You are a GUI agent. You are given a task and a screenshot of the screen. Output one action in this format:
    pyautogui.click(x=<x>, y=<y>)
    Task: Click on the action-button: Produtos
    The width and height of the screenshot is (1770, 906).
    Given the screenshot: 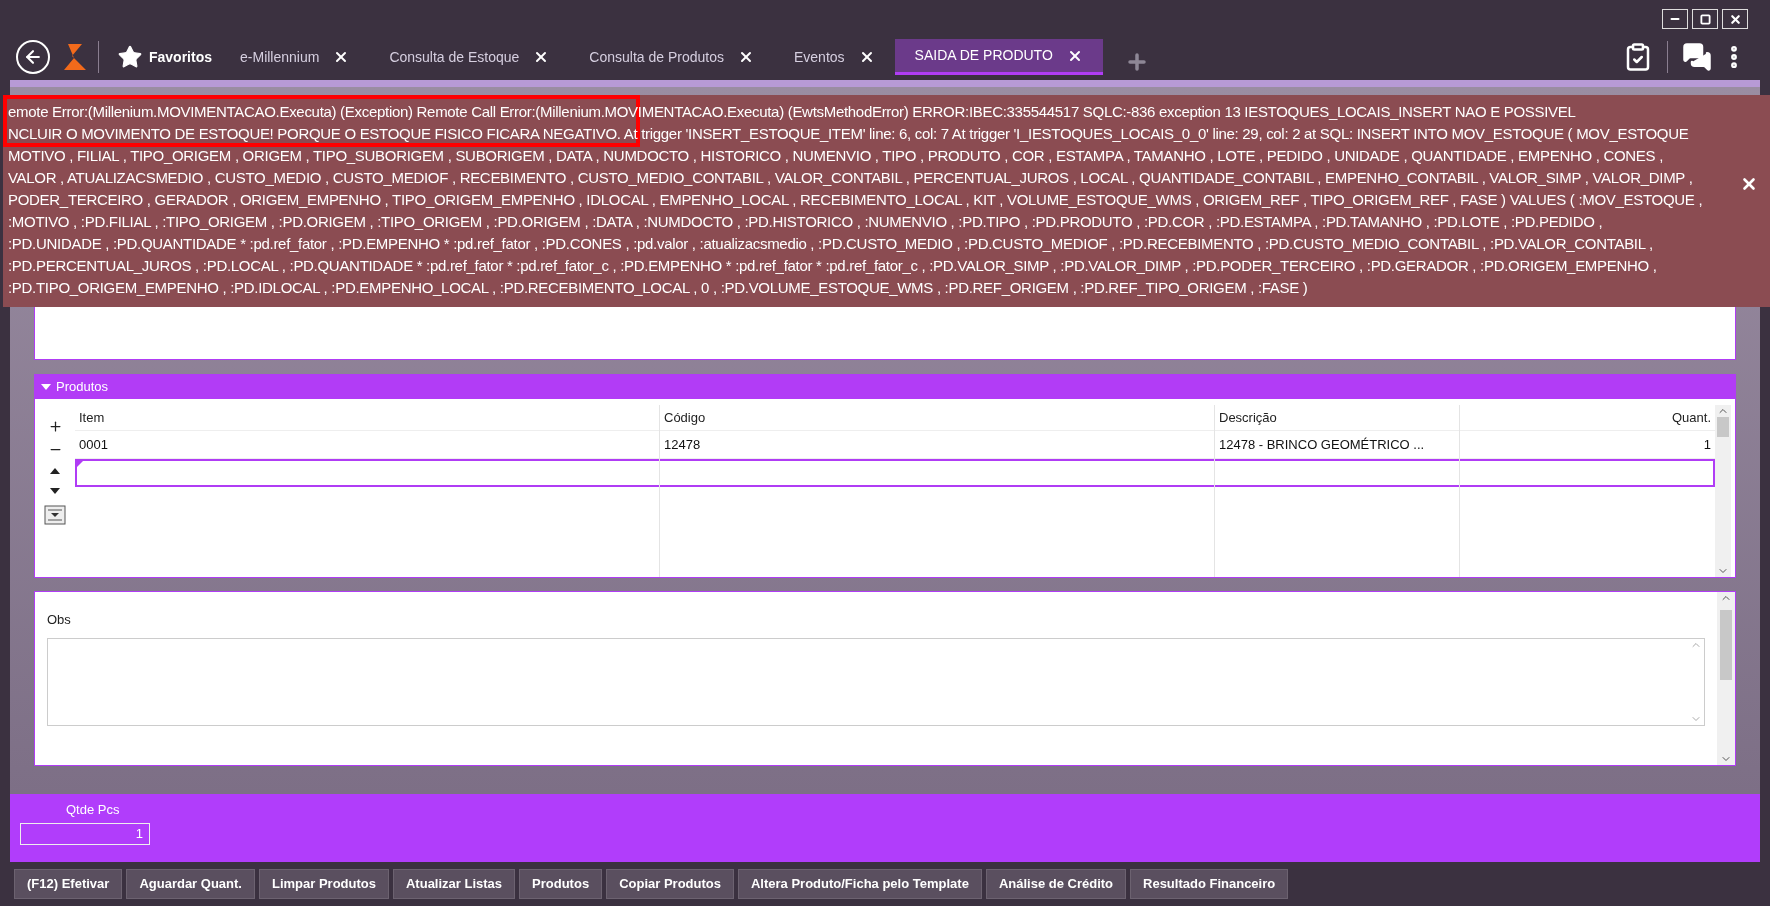 What is the action you would take?
    pyautogui.click(x=561, y=884)
    